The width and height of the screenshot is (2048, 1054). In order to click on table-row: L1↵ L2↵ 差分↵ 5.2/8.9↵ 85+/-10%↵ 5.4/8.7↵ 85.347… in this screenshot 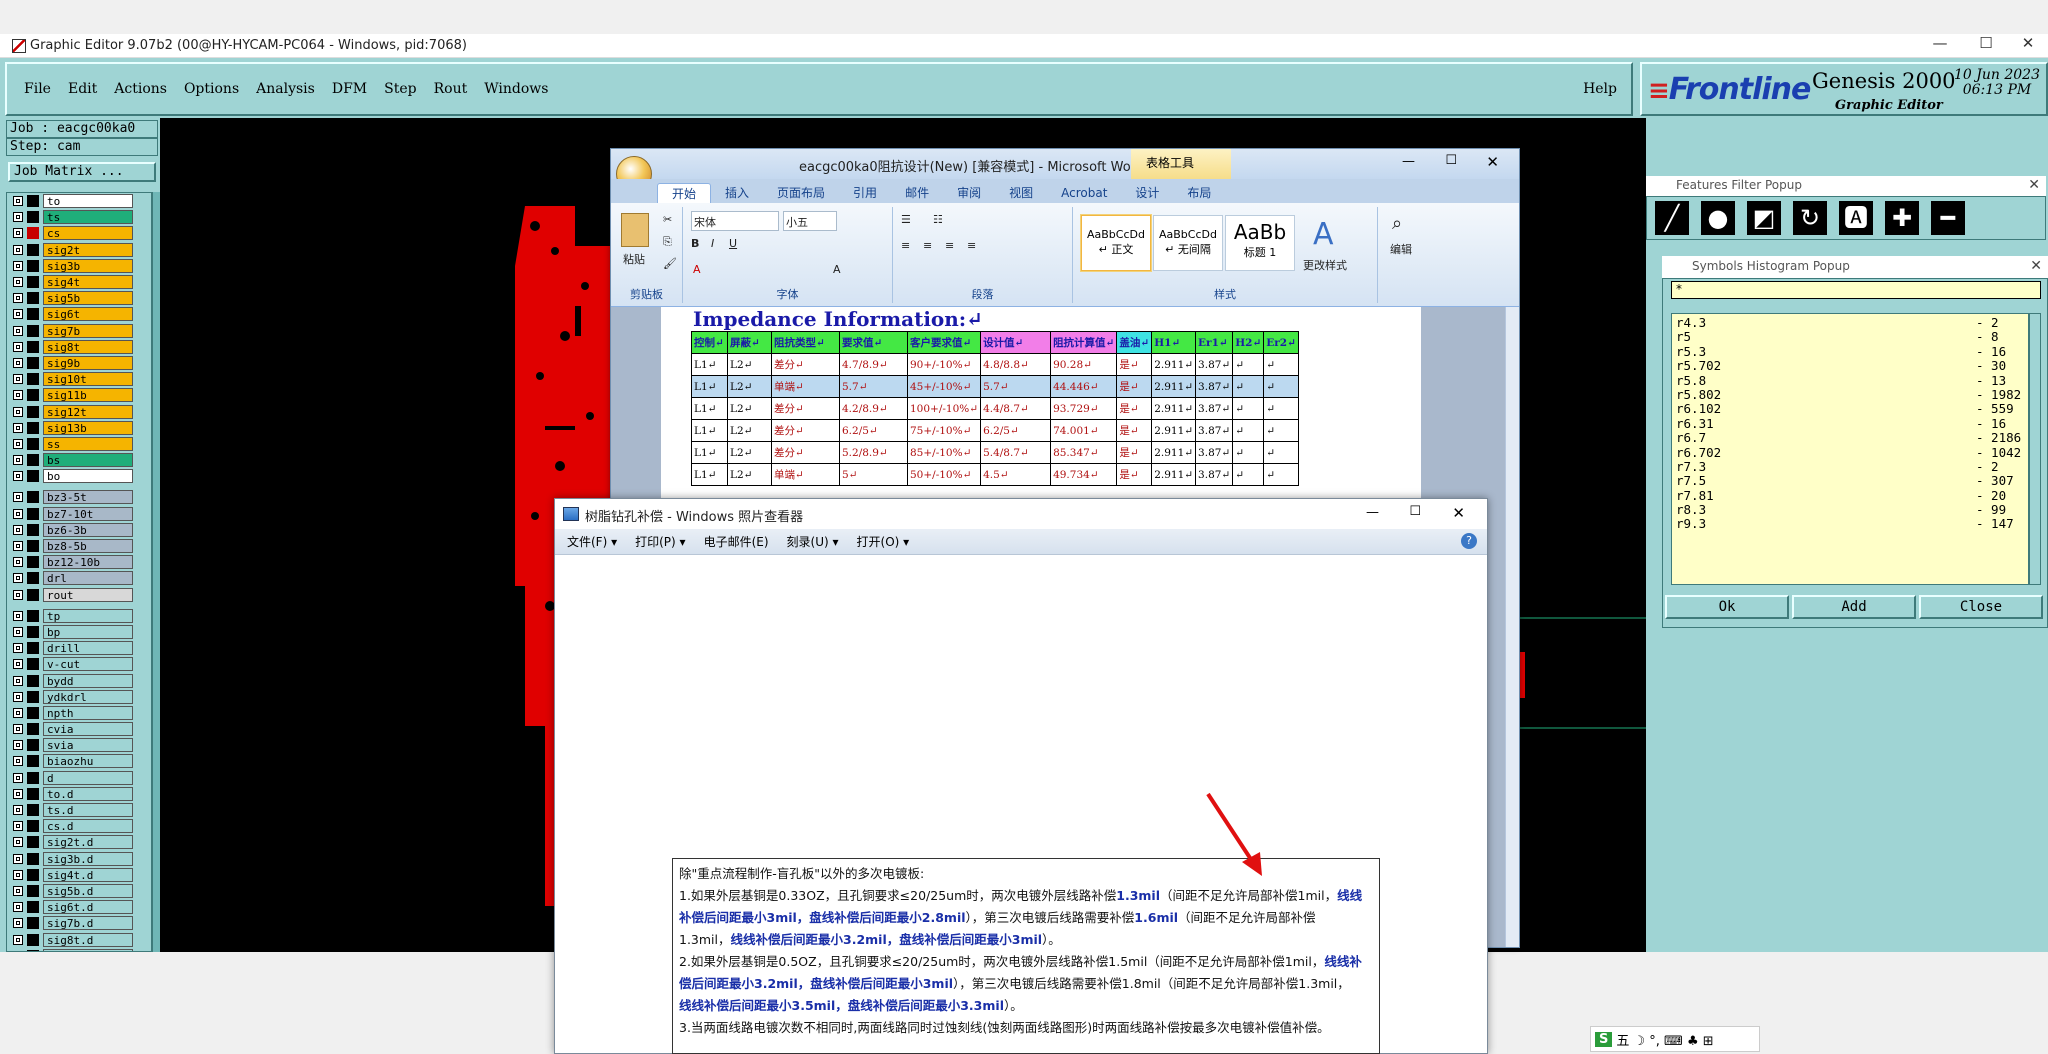, I will do `click(995, 452)`.